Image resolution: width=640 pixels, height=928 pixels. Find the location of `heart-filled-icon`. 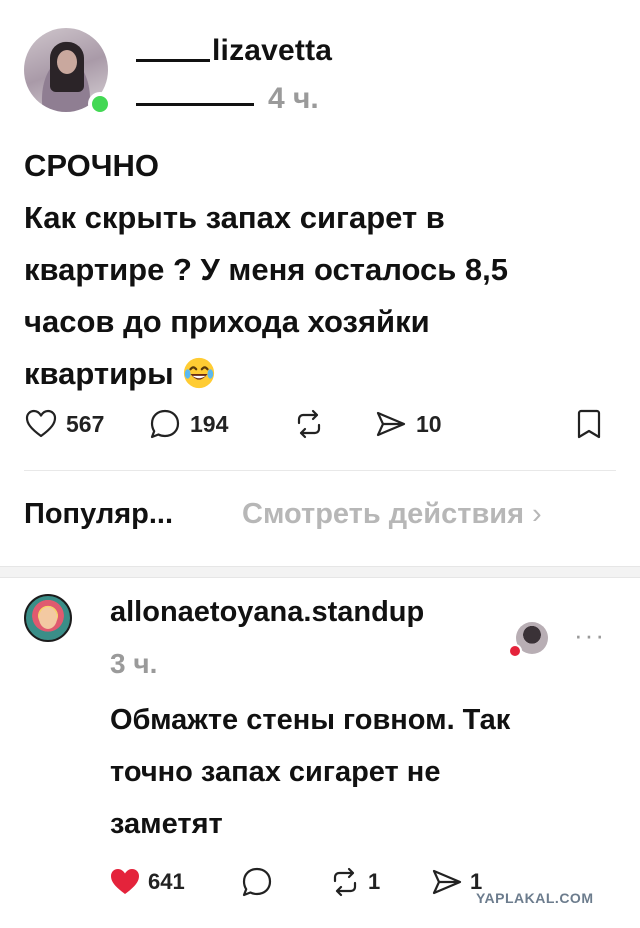

heart-filled-icon is located at coordinates (125, 881).